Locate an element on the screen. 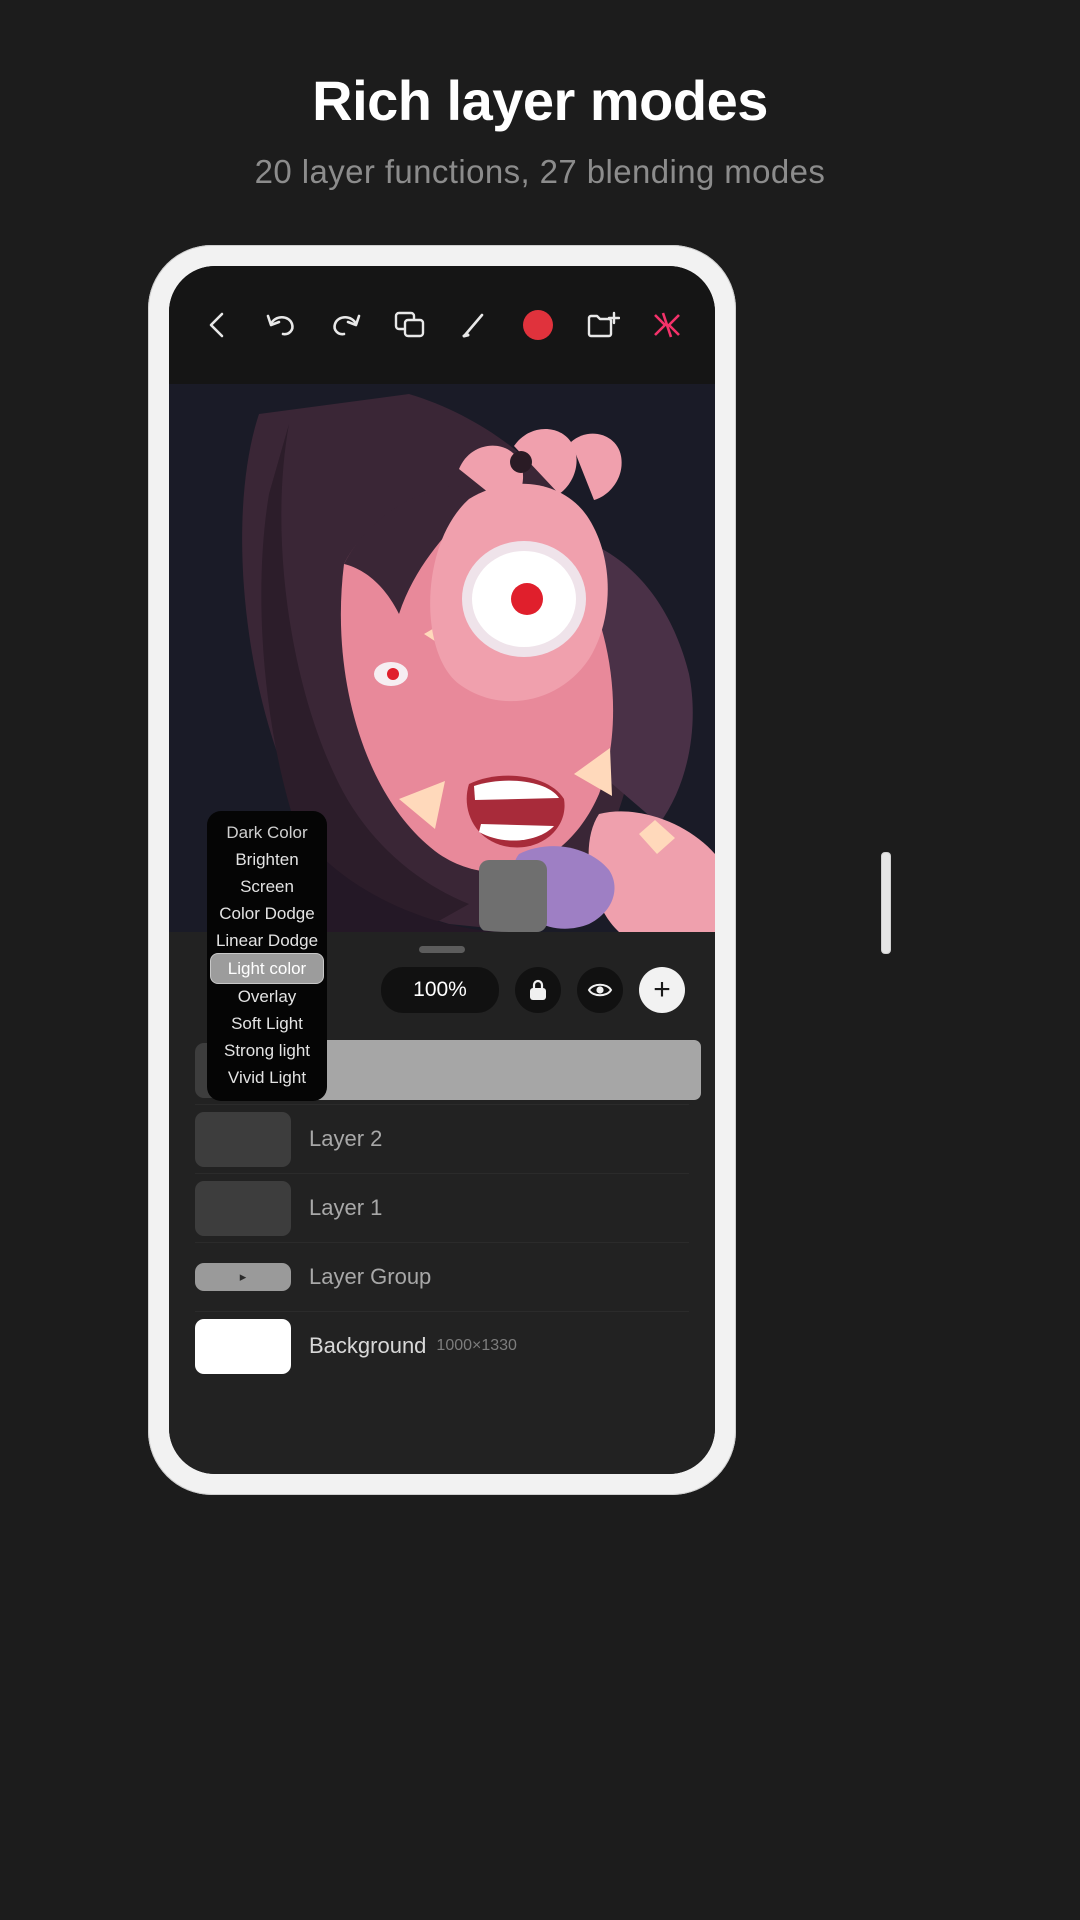 The image size is (1080, 1920). add-layer-icon is located at coordinates (603, 325).